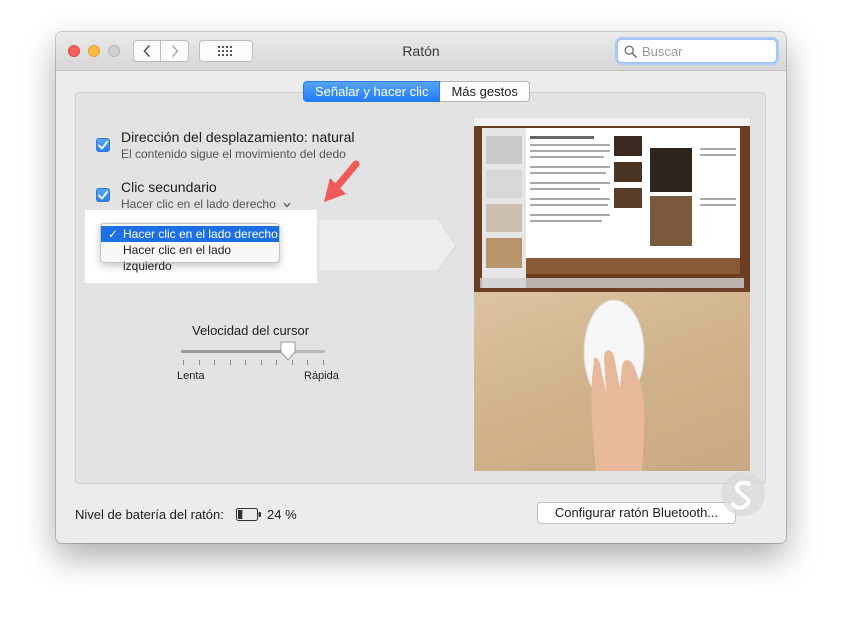  I want to click on chevron-right-icon, so click(175, 51).